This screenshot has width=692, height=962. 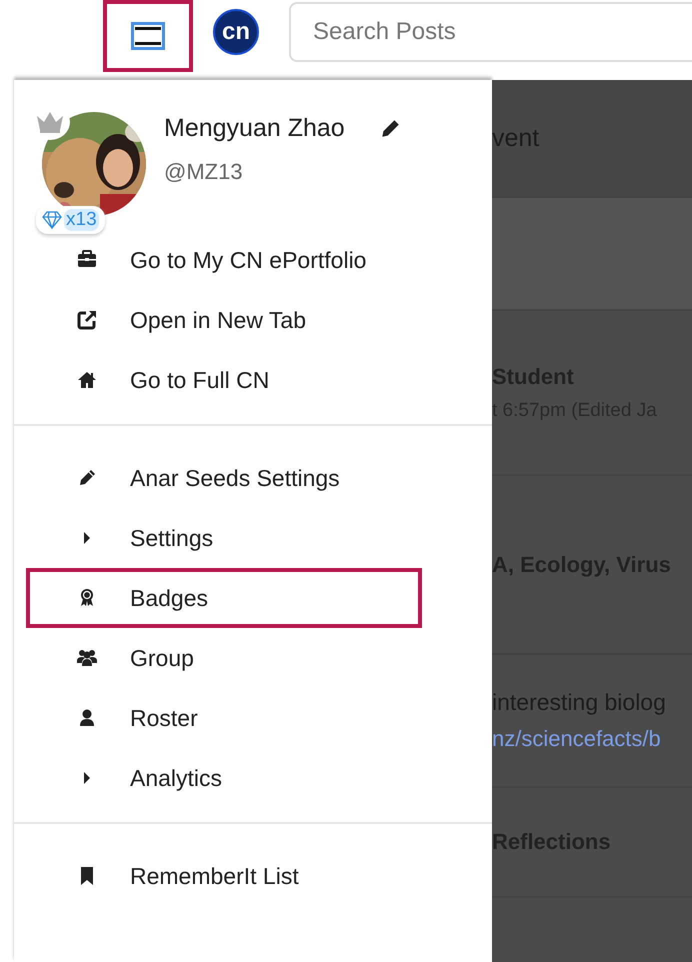 What do you see at coordinates (224, 598) in the screenshot?
I see `menu-item: Badges` at bounding box center [224, 598].